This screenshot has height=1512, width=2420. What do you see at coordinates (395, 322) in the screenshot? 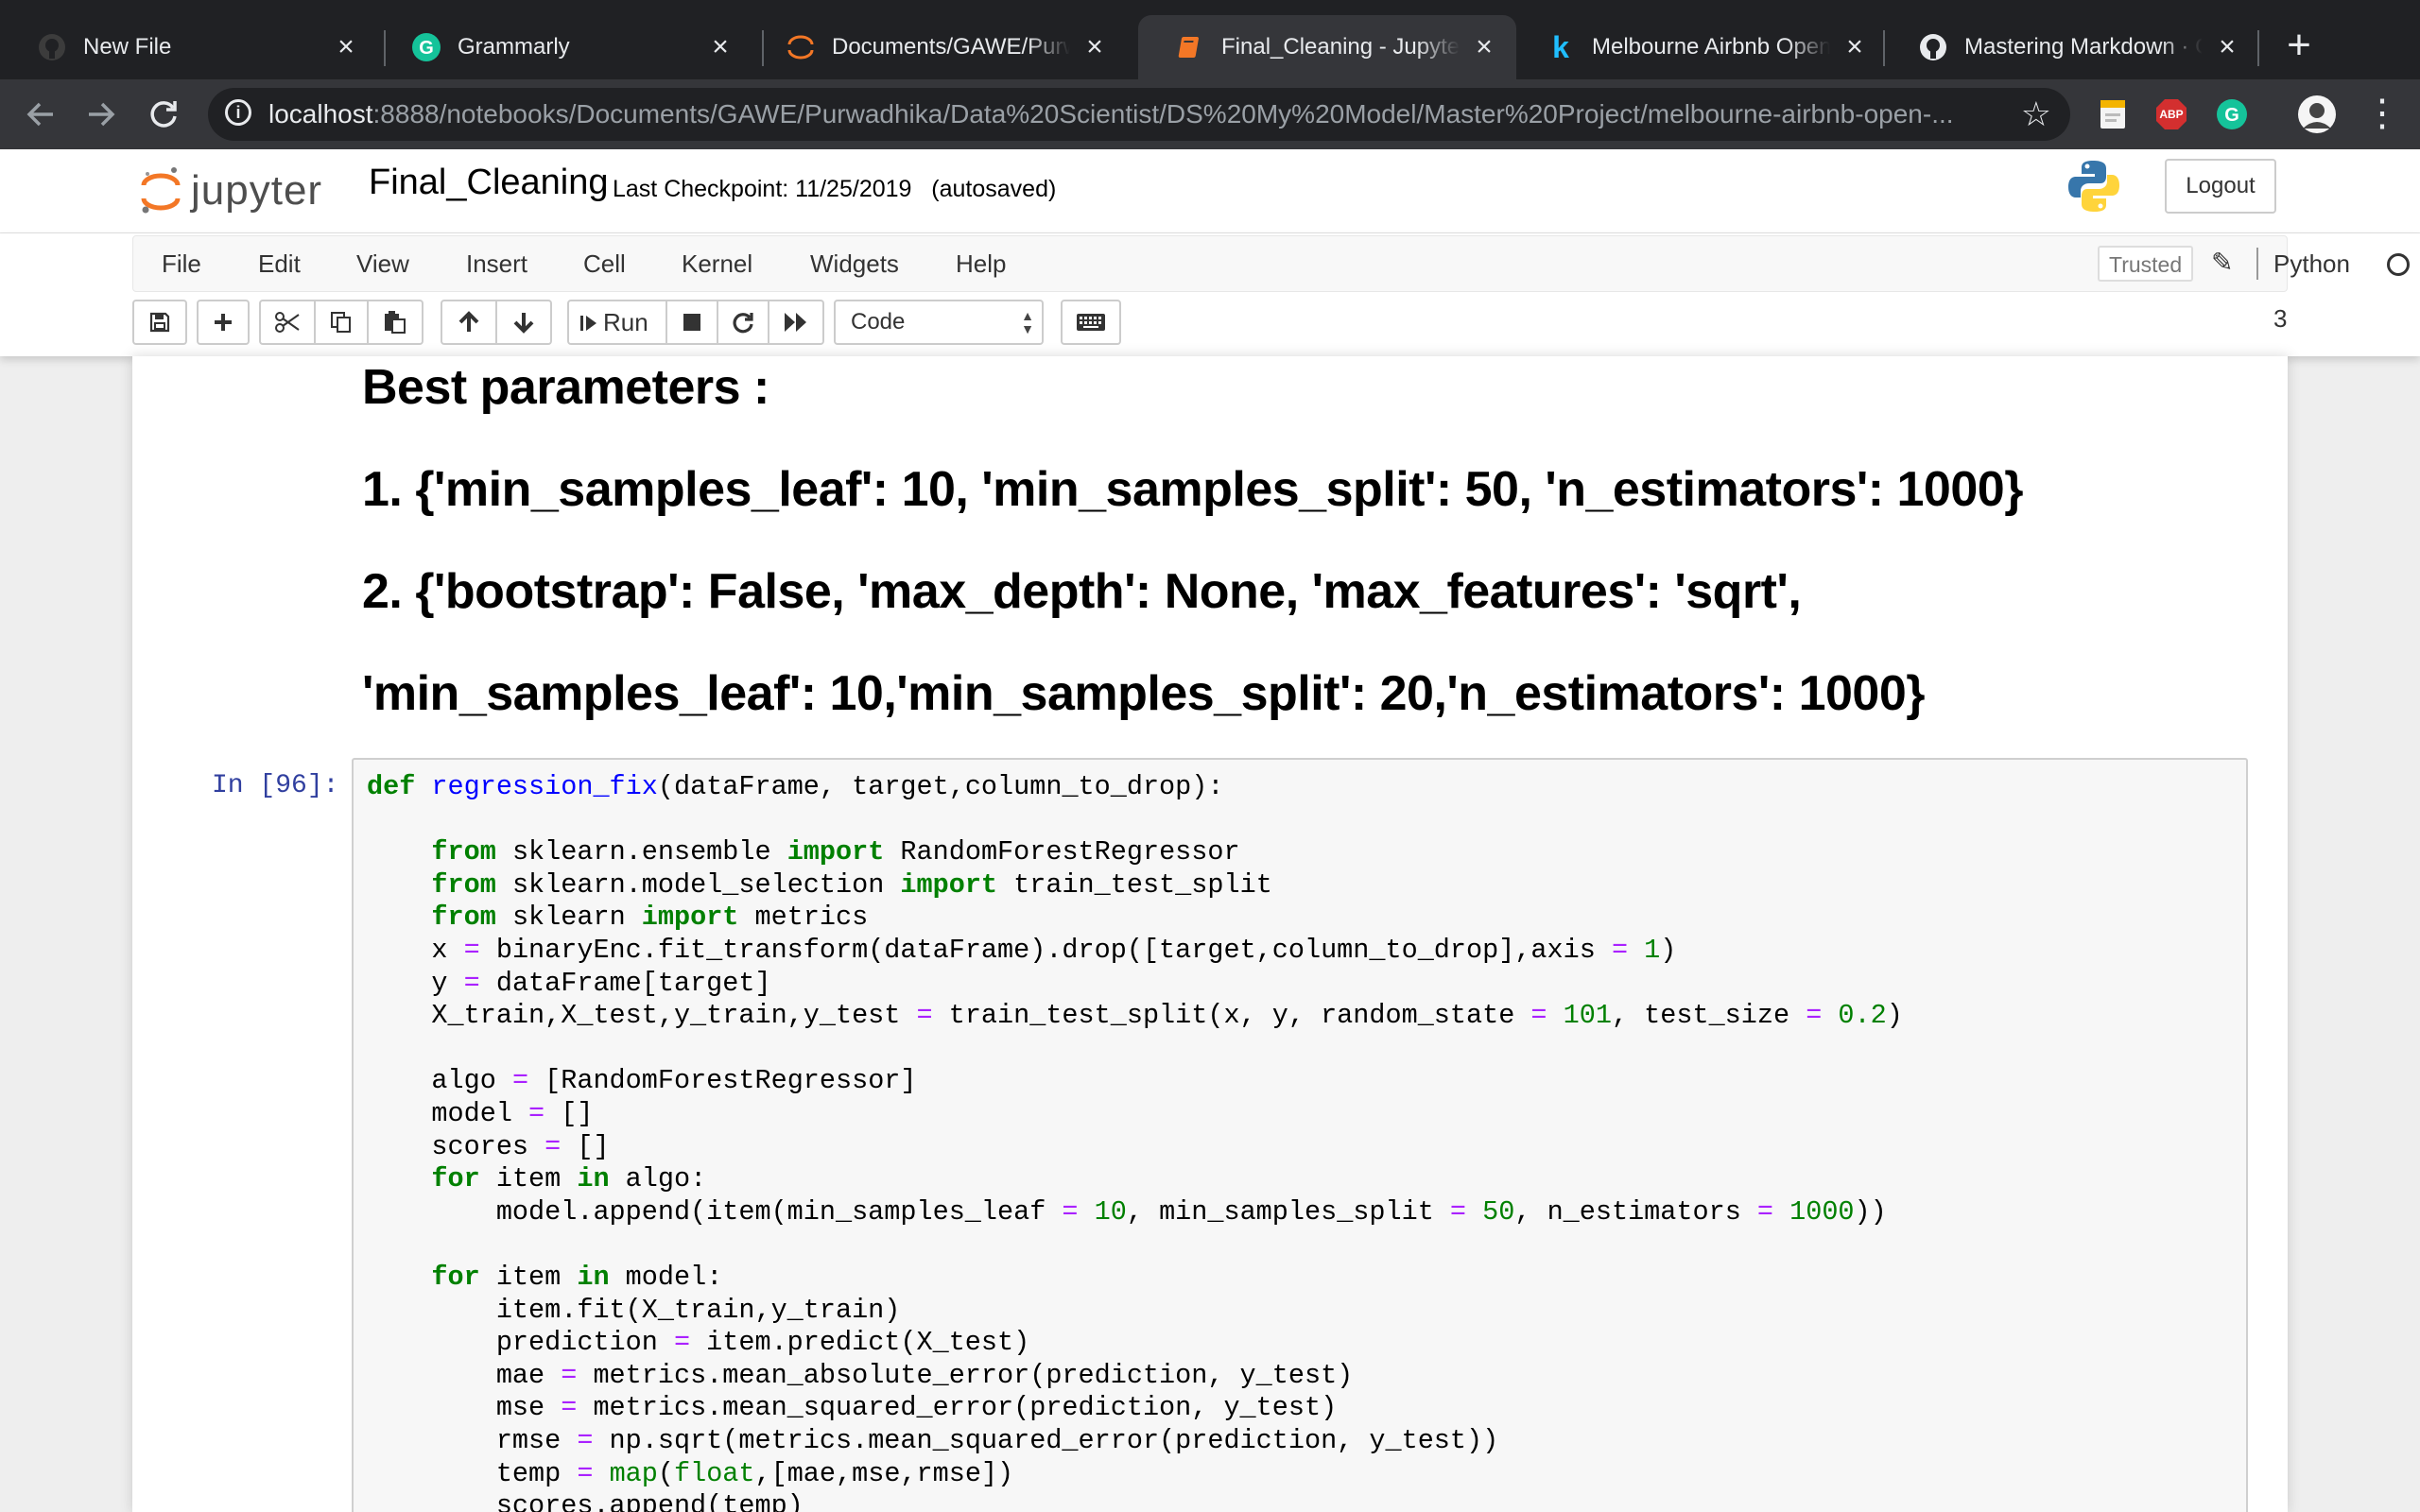
I see `paste-button` at bounding box center [395, 322].